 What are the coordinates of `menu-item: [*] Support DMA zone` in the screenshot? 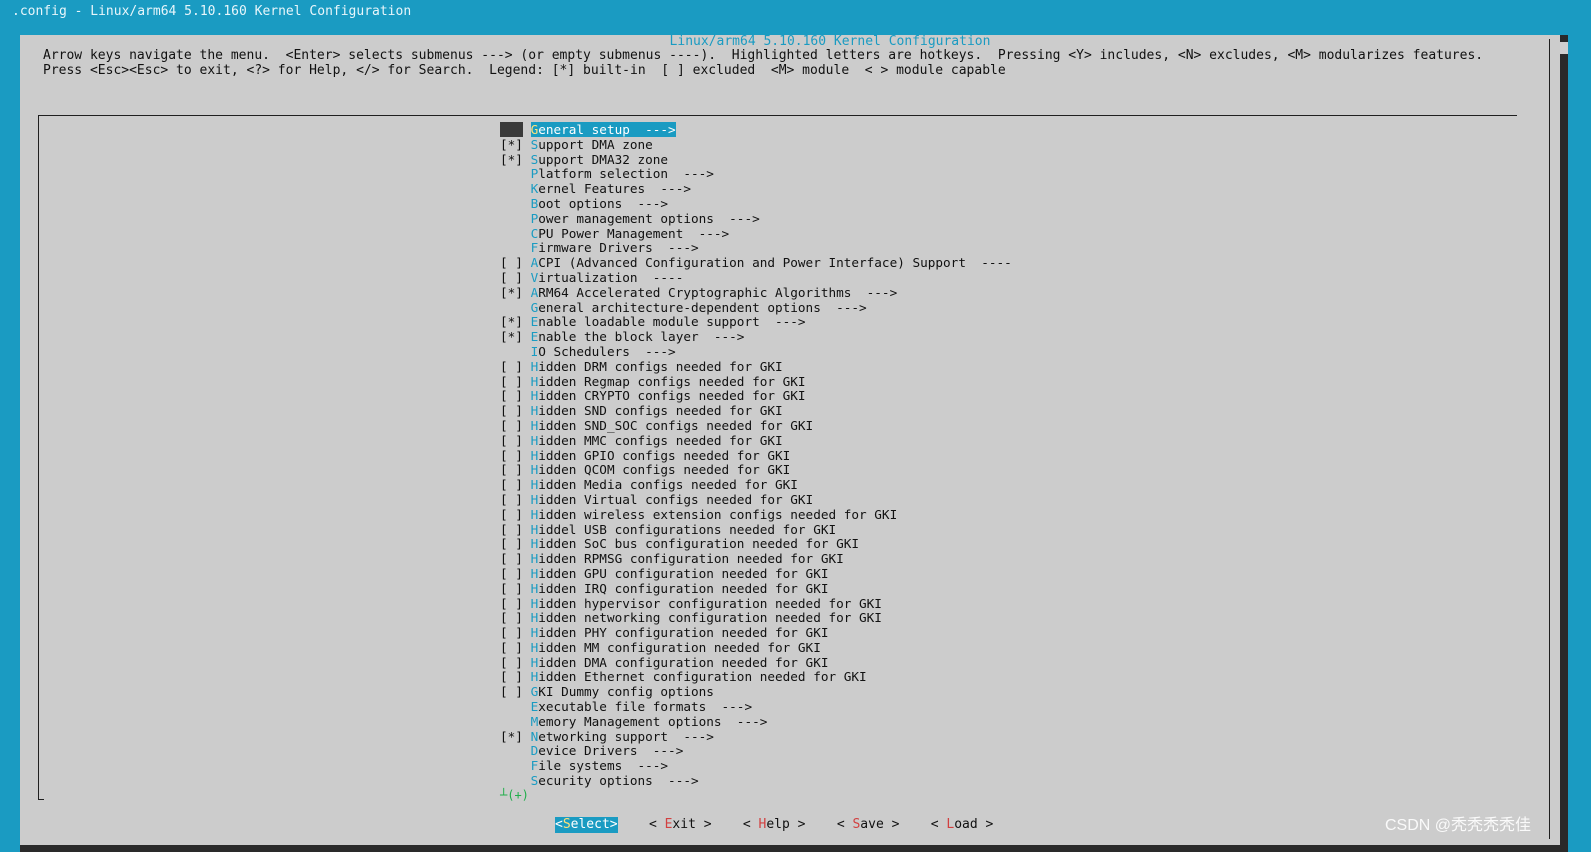 It's located at (756, 145).